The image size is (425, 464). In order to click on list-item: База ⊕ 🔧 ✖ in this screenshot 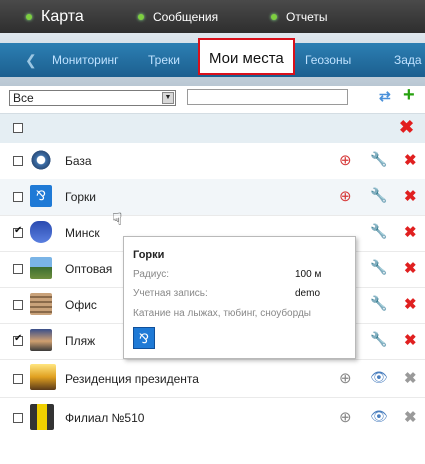, I will do `click(212, 161)`.